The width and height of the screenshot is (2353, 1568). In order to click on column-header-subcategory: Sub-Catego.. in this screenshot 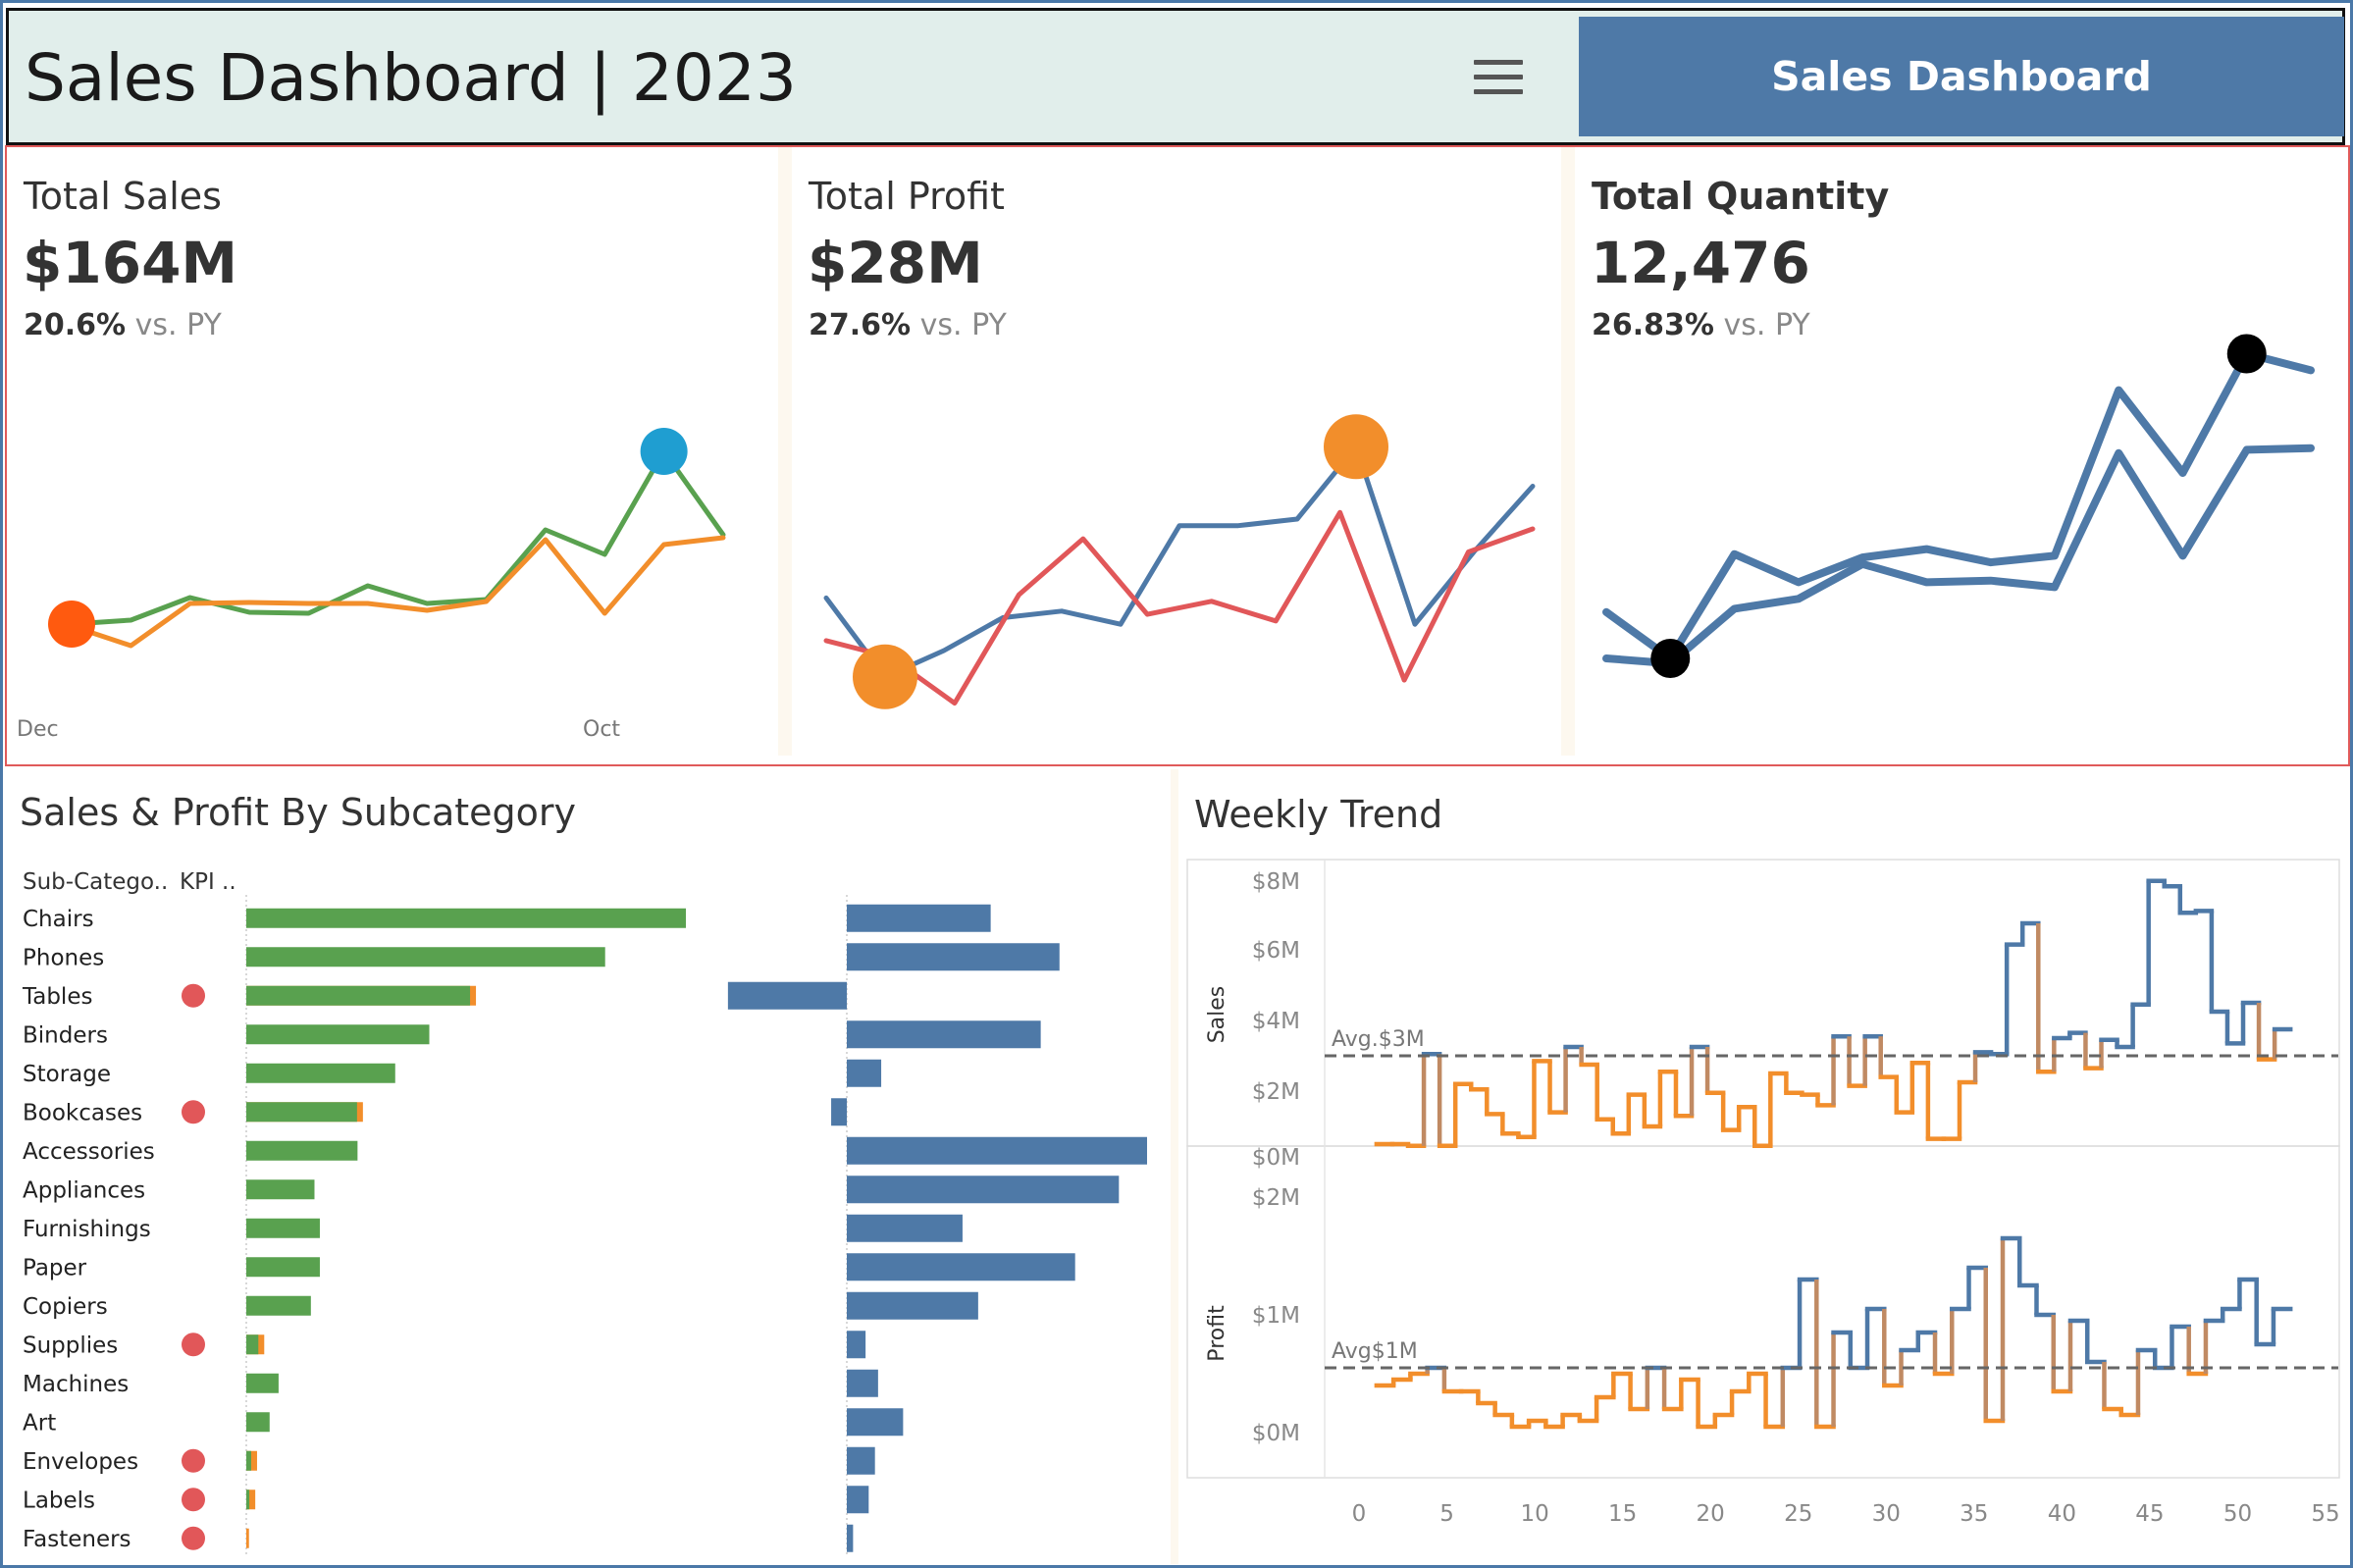, I will do `click(95, 882)`.